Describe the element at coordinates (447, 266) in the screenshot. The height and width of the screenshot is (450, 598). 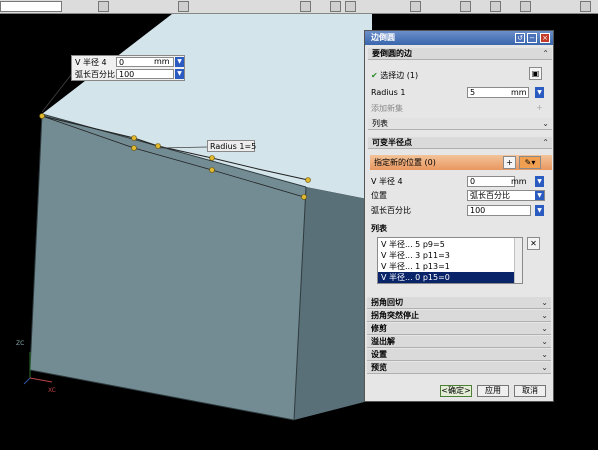
I see `list-item: V 半径... 1 p13=1` at that location.